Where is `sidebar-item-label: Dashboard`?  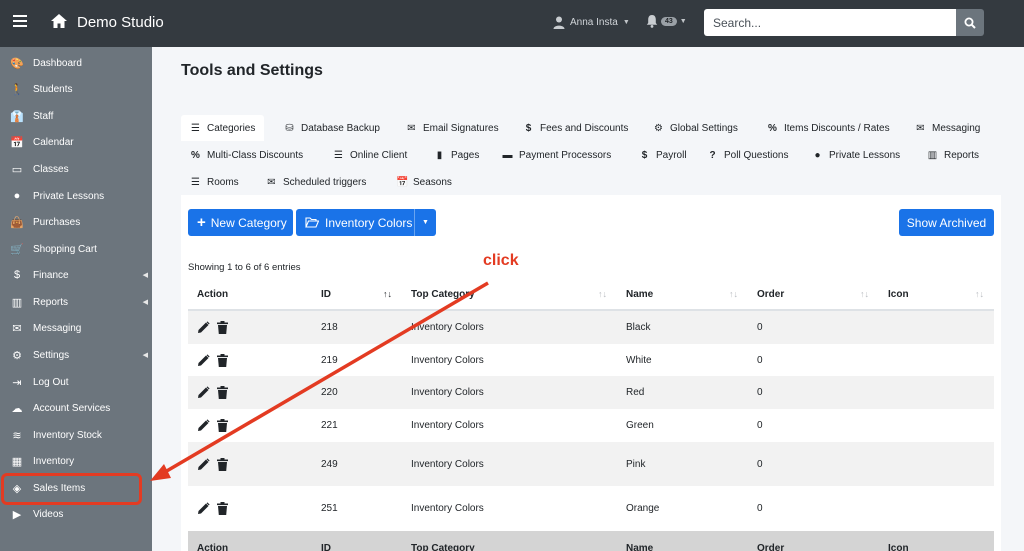 sidebar-item-label: Dashboard is located at coordinates (57, 63).